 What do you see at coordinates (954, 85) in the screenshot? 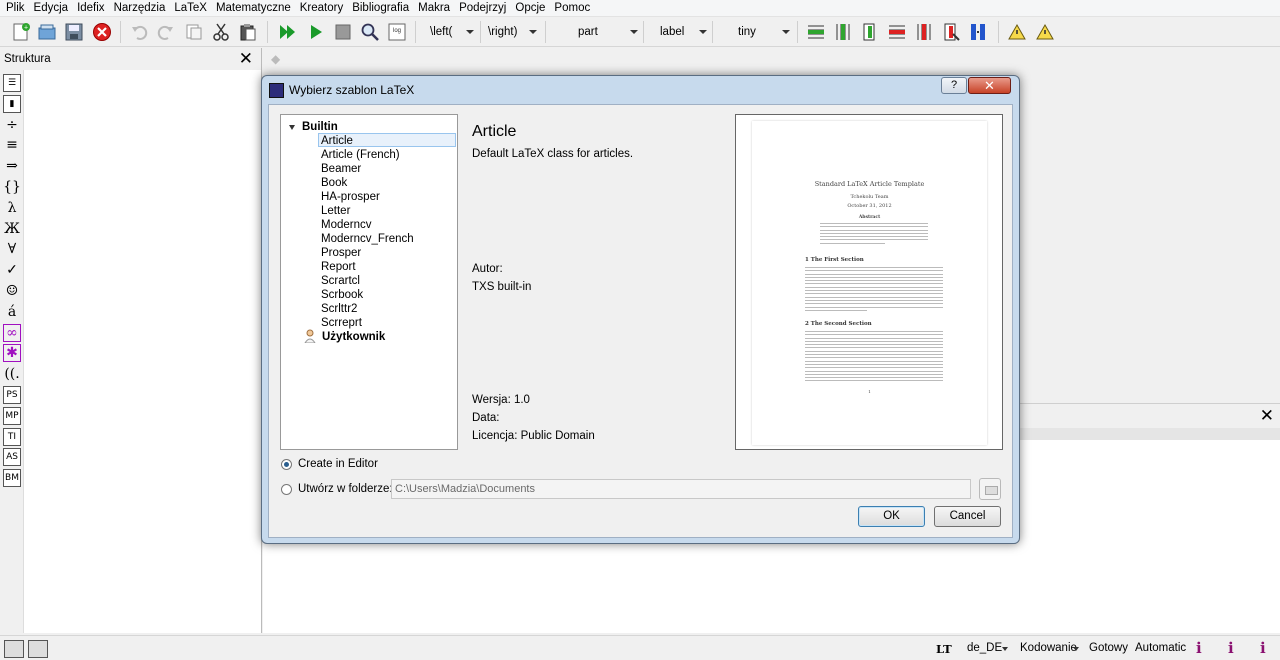
I see `help-button: ?` at bounding box center [954, 85].